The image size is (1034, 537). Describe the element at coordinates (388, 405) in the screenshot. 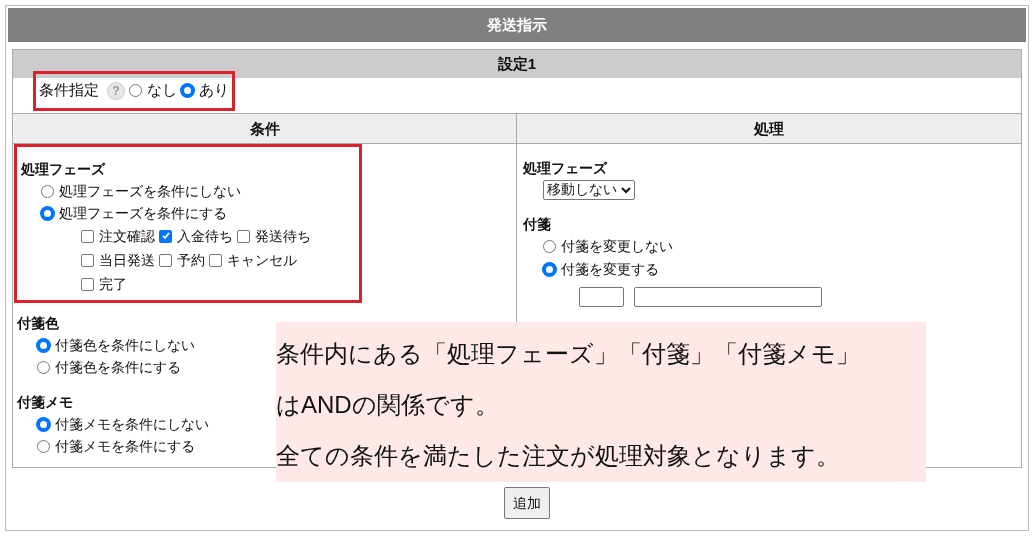

I see `note-text: はANDの関係です。` at that location.